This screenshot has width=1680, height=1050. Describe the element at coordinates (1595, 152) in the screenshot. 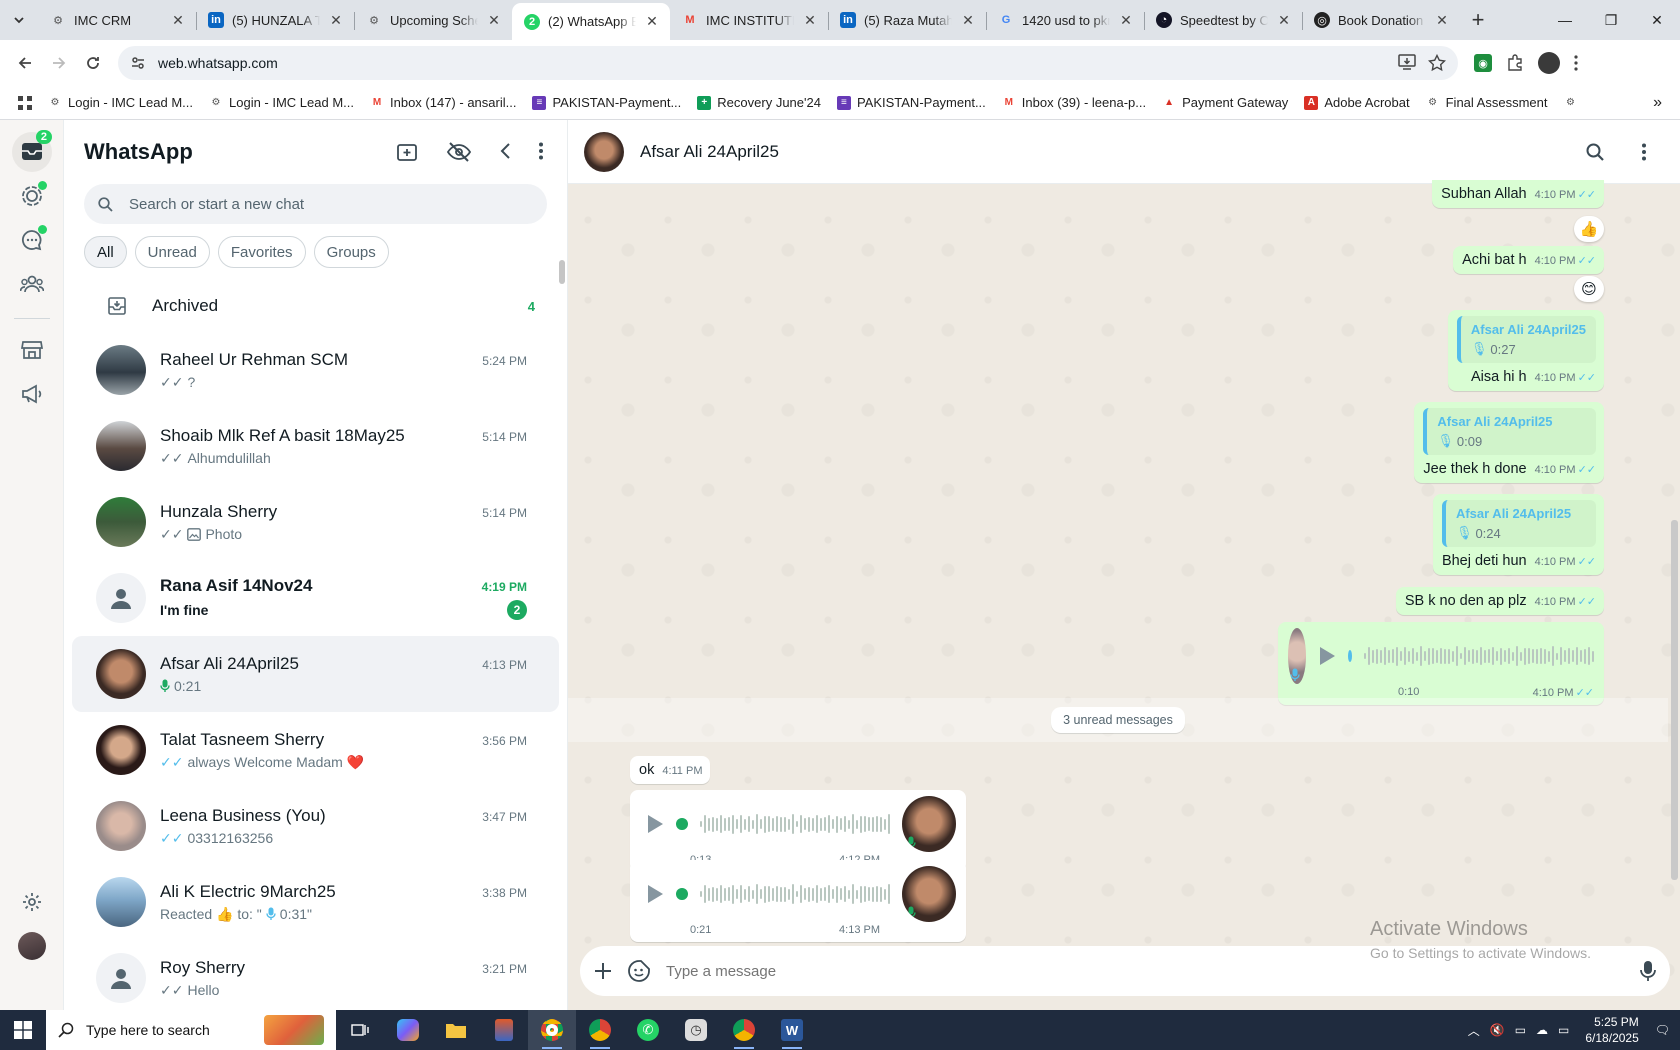

I see `search-icon` at that location.